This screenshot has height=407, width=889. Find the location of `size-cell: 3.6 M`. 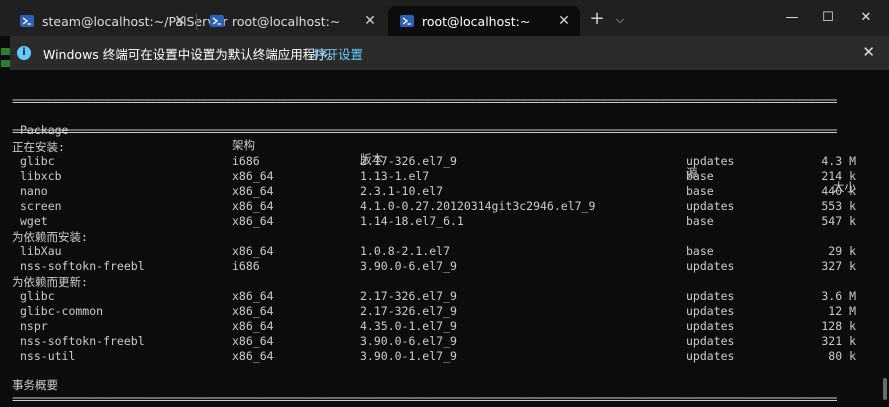

size-cell: 3.6 M is located at coordinates (838, 296).